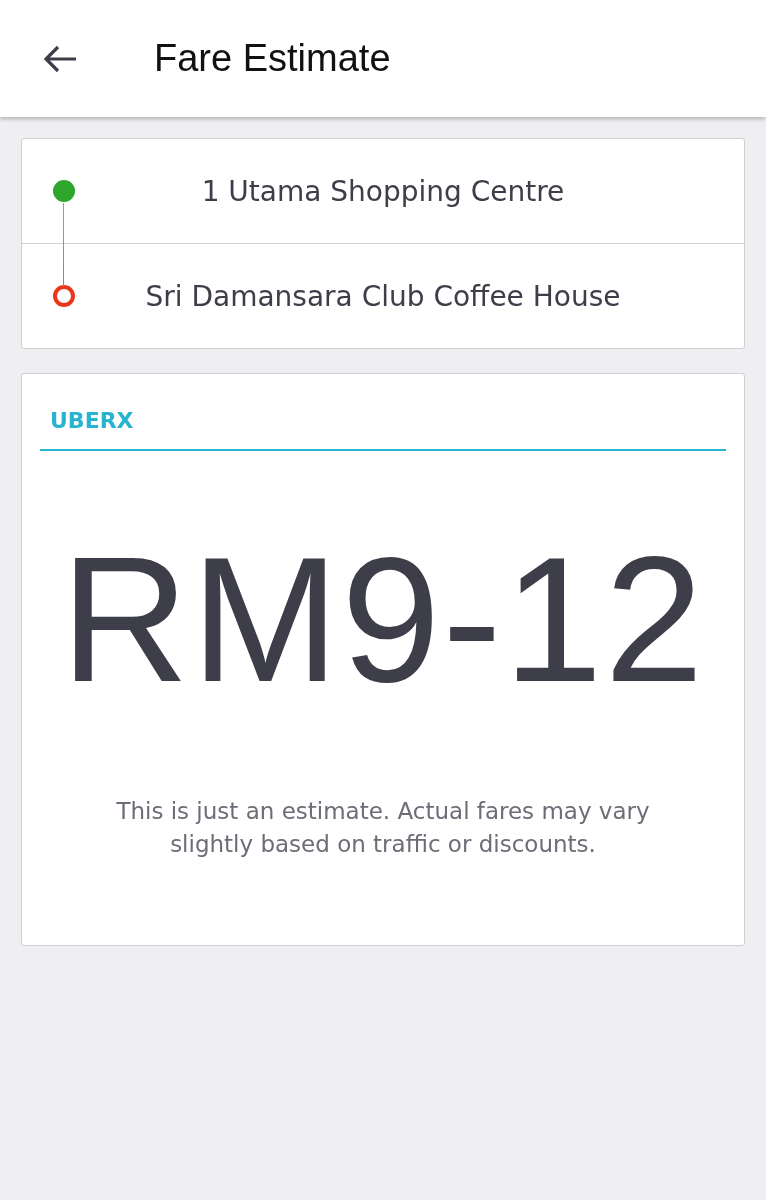  Describe the element at coordinates (383, 828) in the screenshot. I see `estimate-note: This is just an estimate. Actual fares may vary slightly based on traffic or discounts.` at that location.